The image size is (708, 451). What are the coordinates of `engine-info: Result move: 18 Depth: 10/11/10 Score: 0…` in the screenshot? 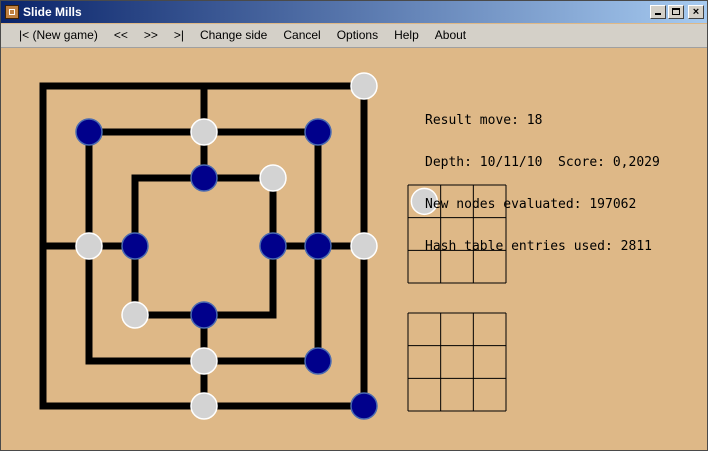 It's located at (542, 177).